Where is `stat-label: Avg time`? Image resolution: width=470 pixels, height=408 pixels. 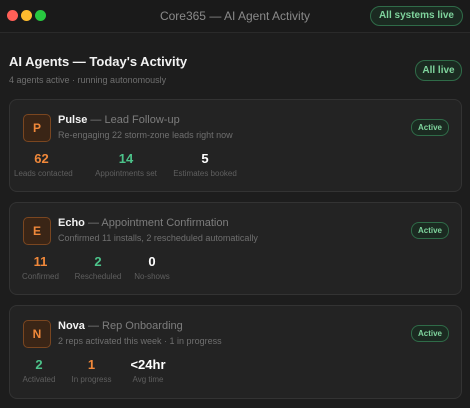
stat-label: Avg time is located at coordinates (148, 379).